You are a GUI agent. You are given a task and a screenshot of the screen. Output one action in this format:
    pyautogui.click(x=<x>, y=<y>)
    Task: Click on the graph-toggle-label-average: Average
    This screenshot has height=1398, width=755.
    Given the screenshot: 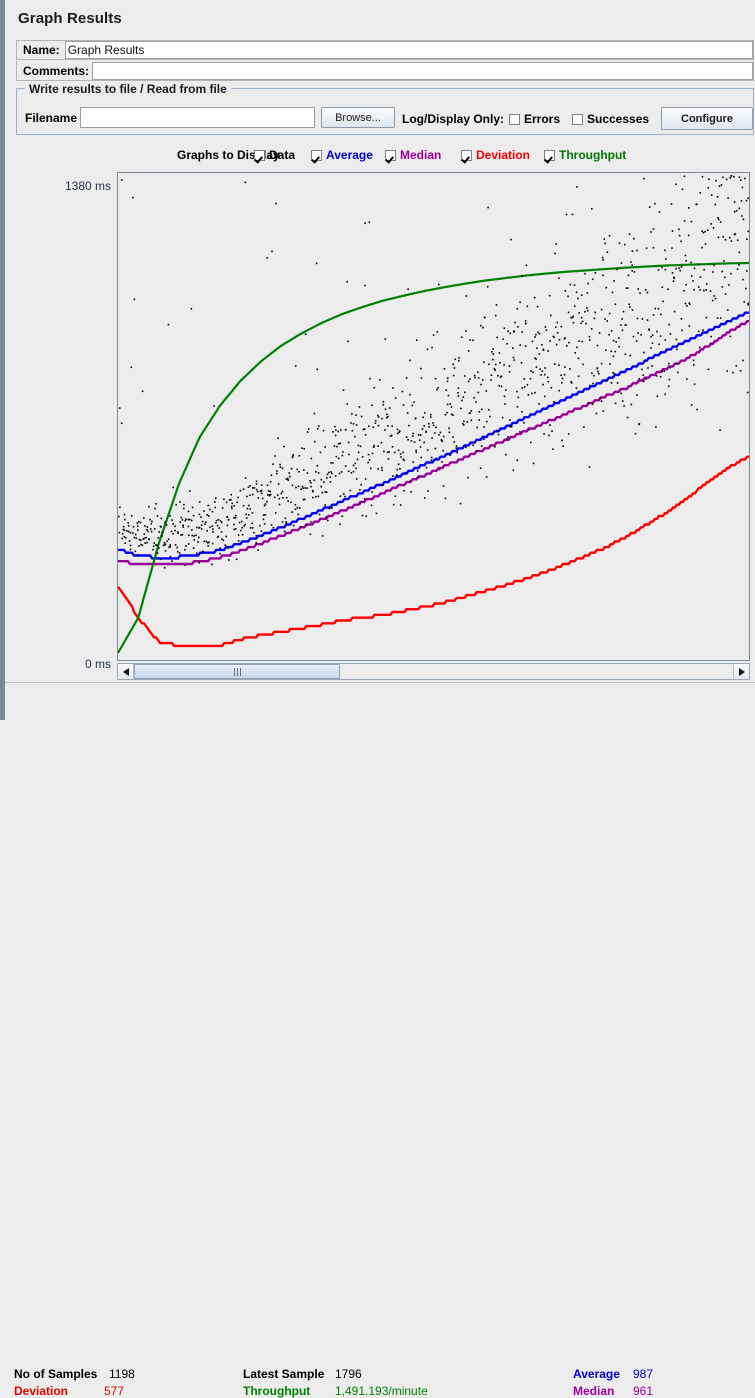 What is the action you would take?
    pyautogui.click(x=349, y=155)
    